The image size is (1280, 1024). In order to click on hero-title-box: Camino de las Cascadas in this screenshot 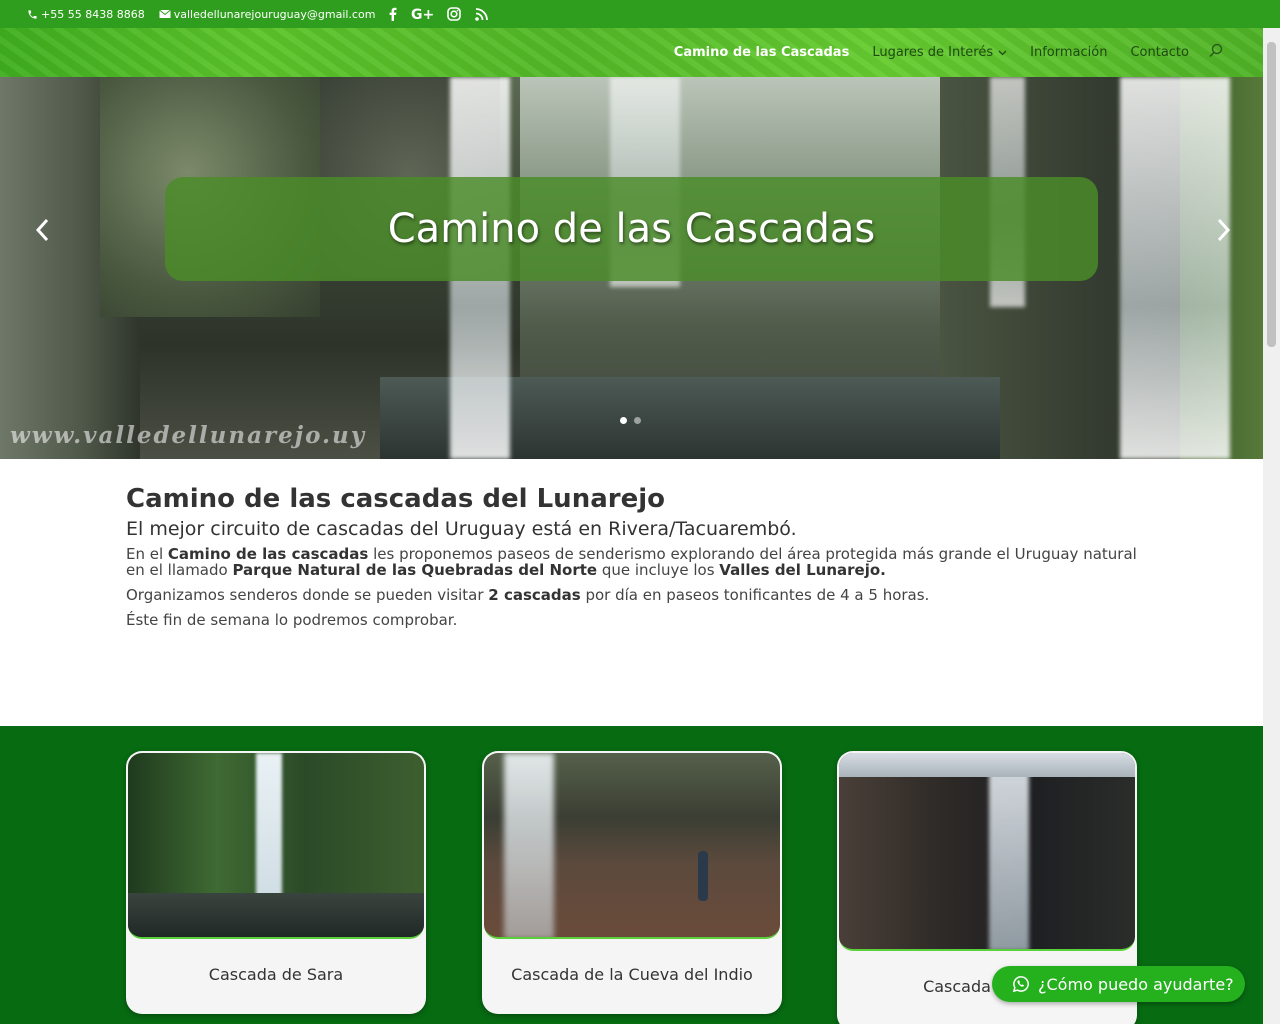, I will do `click(631, 229)`.